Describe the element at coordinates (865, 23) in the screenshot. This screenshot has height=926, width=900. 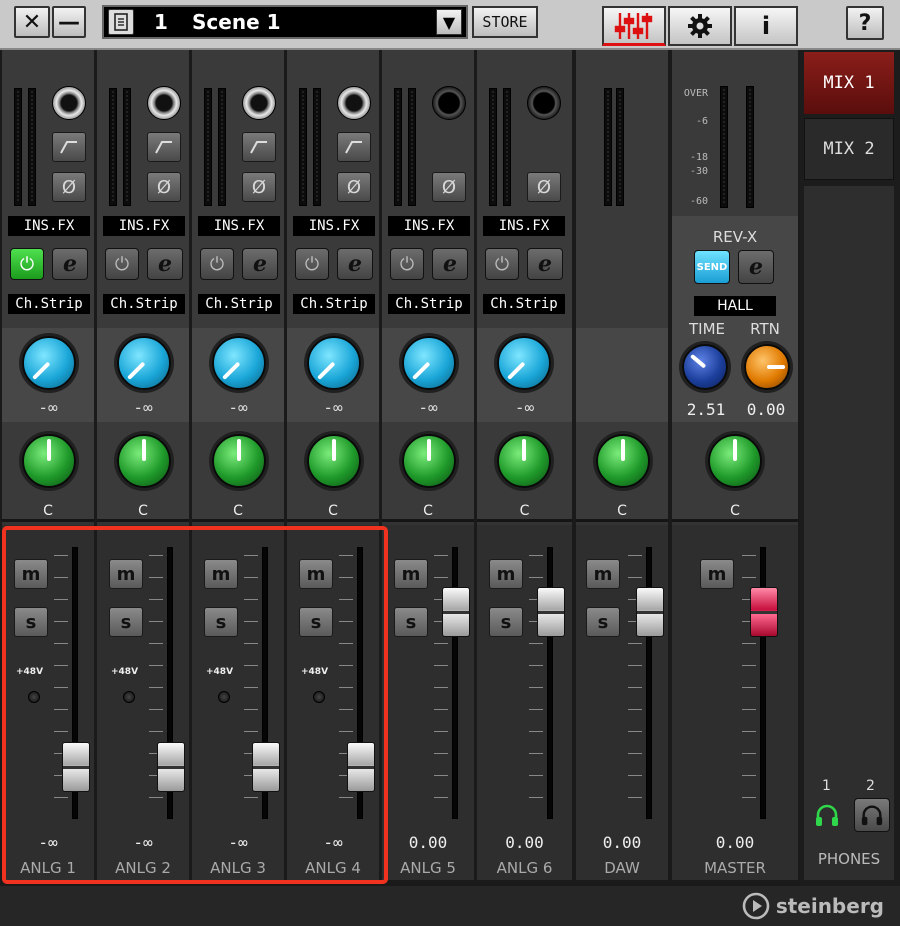
I see `help-button: ?` at that location.